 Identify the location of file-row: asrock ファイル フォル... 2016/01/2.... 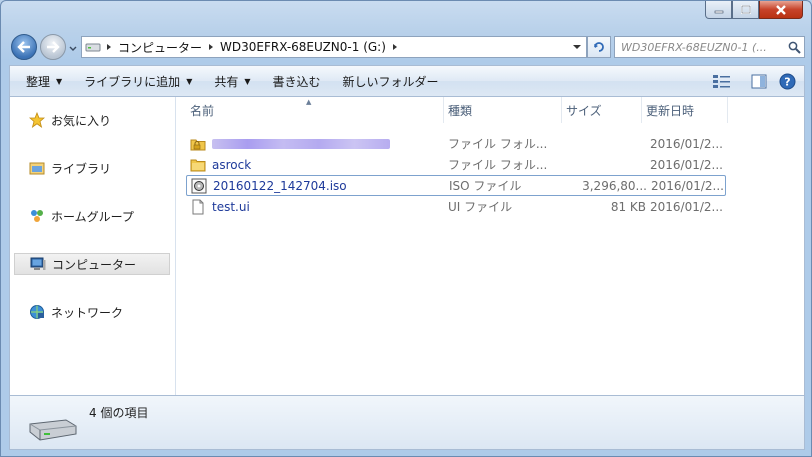
(455, 164).